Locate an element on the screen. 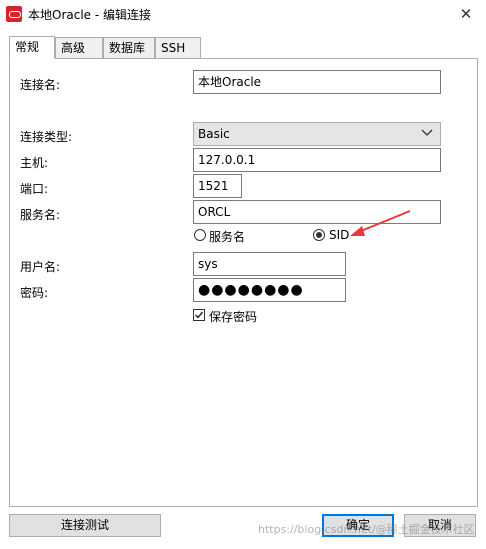  connection-name-input: 本地Oracle is located at coordinates (317, 82).